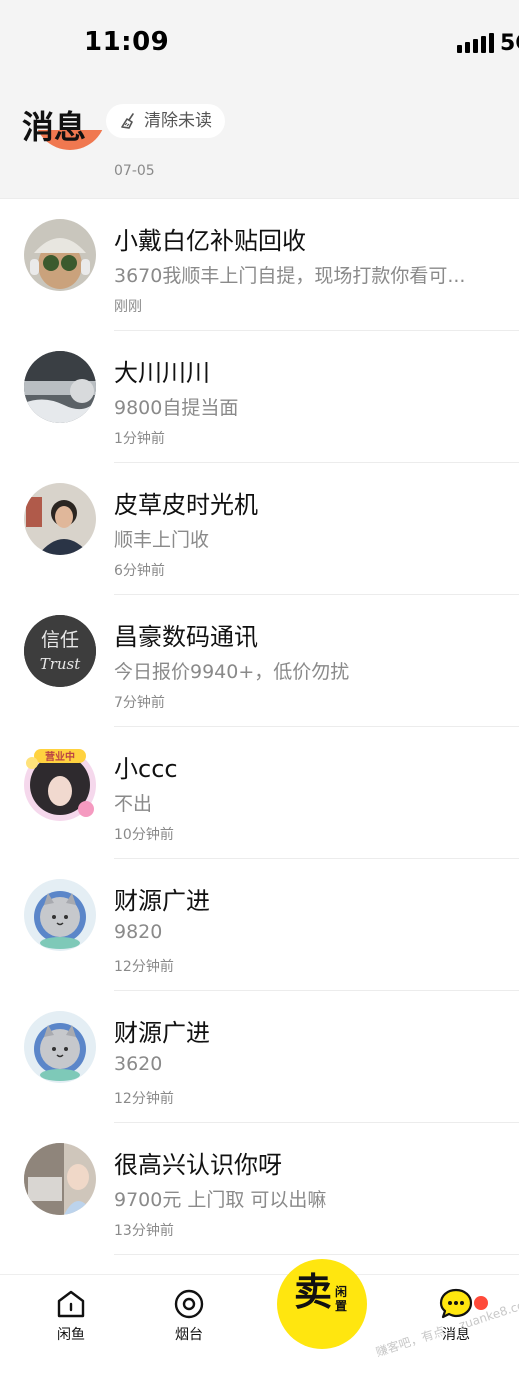 This screenshot has height=1399, width=519. Describe the element at coordinates (60, 640) in the screenshot. I see `avatar-text-cn: 信任` at that location.